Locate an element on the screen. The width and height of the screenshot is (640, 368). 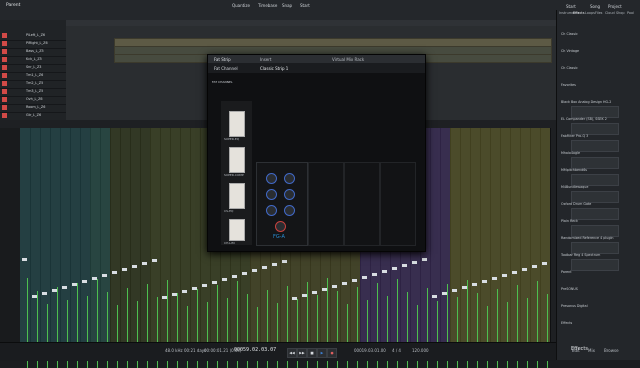
browser-item: Randomized Reference 4 plugin is located at coordinates (587, 238).